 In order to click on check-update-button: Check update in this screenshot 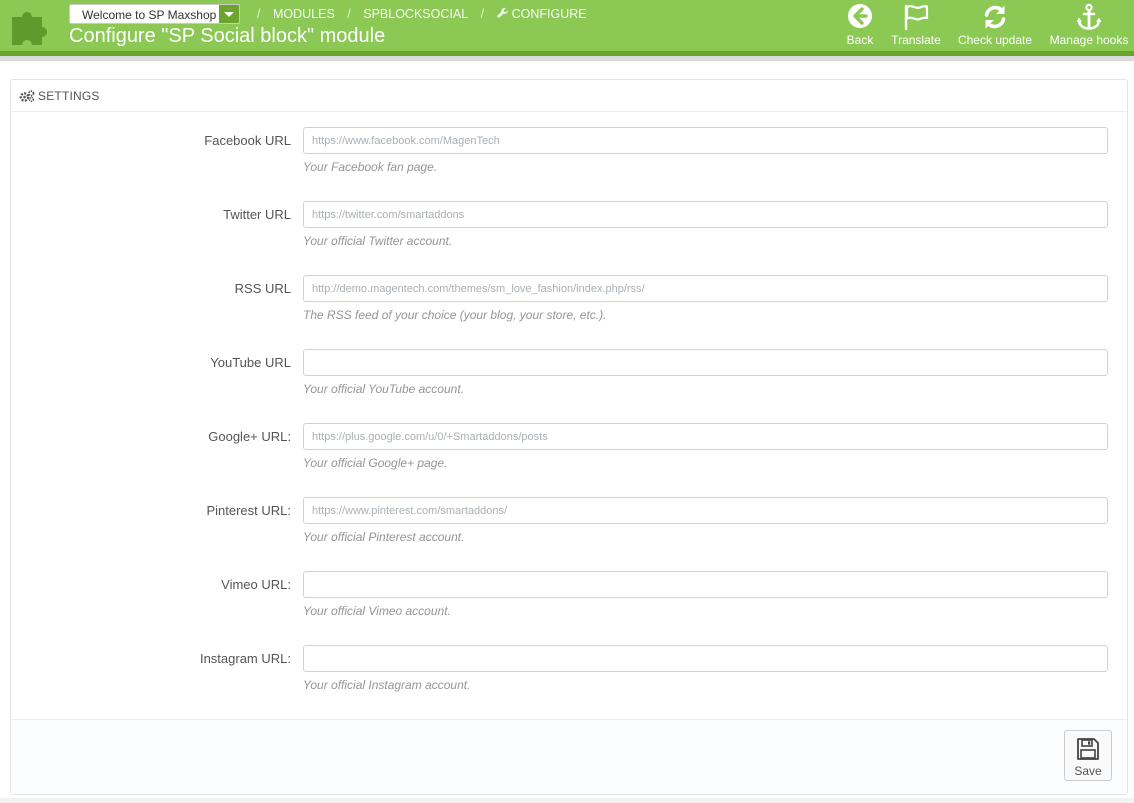, I will do `click(995, 25)`.